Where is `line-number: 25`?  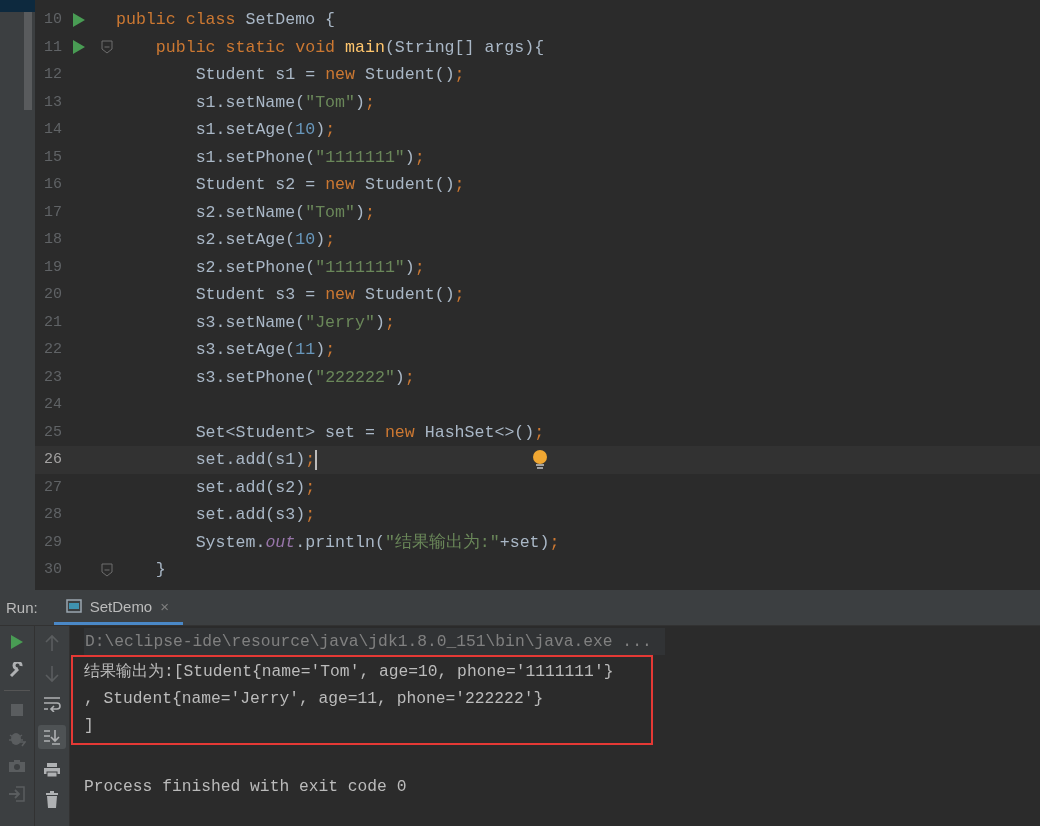
line-number: 25 is located at coordinates (52, 432).